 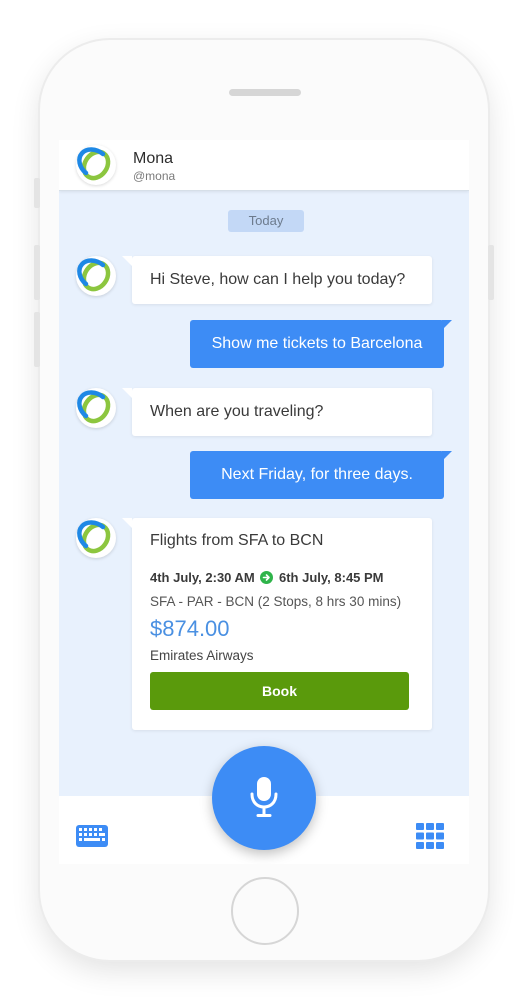 What do you see at coordinates (37, 193) in the screenshot?
I see `phone-side-button` at bounding box center [37, 193].